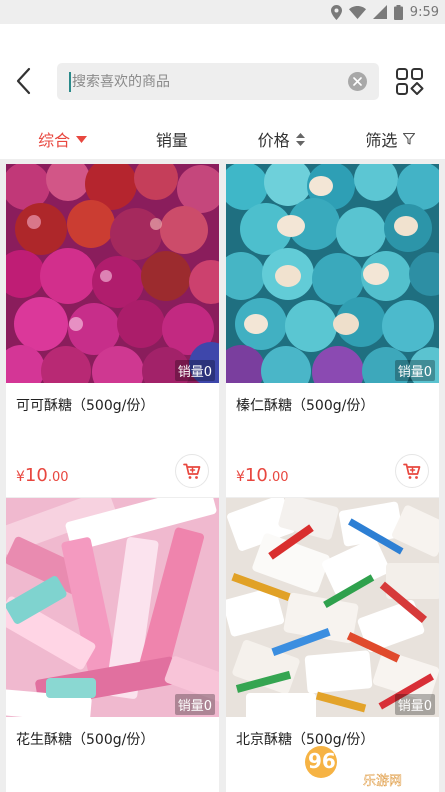  I want to click on sort-tab-label: 综合, so click(54, 140).